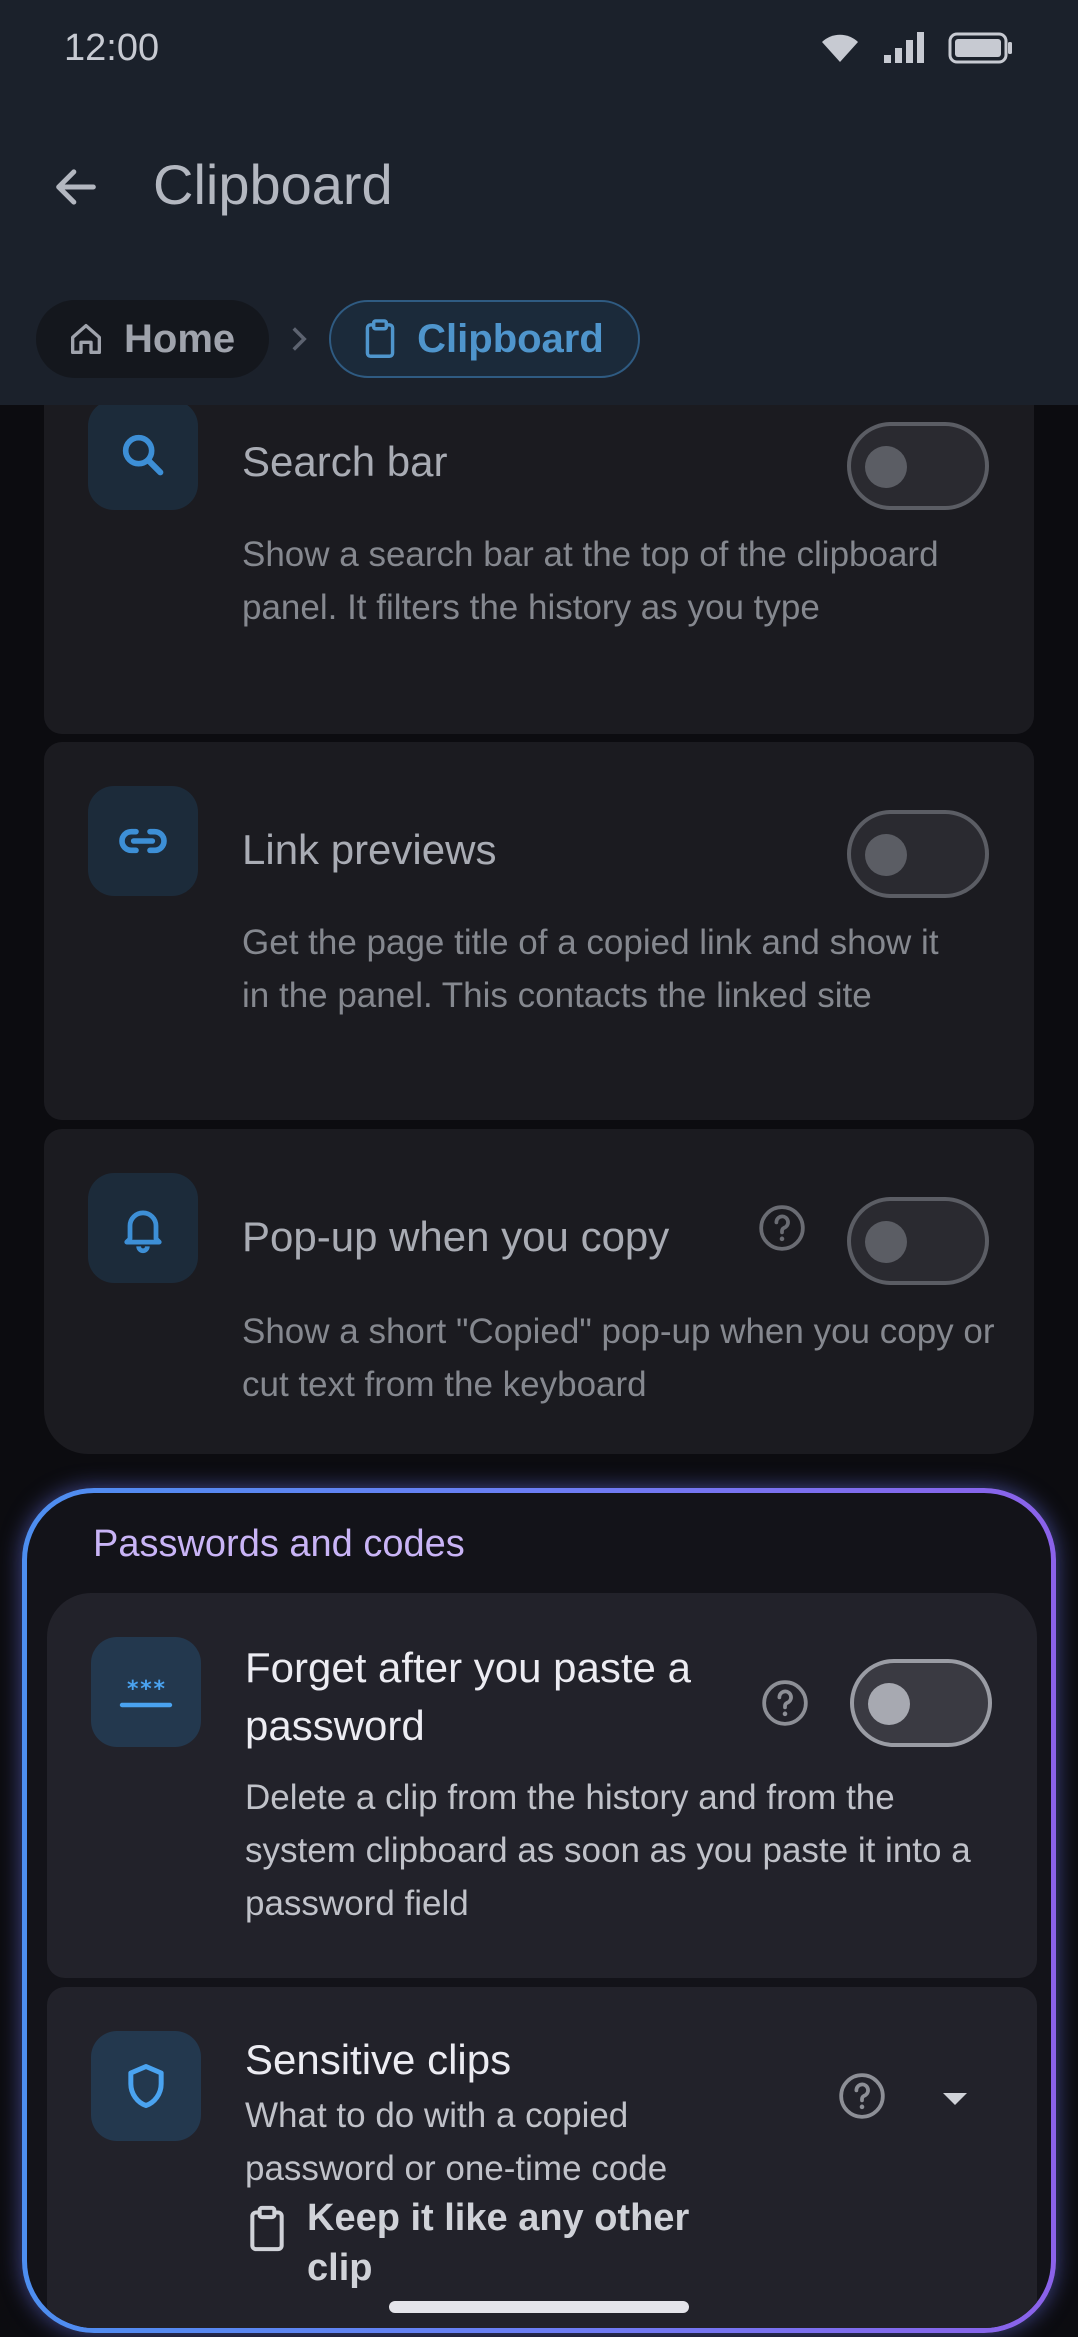 The height and width of the screenshot is (2337, 1078). I want to click on setting-title: Search bar, so click(345, 461).